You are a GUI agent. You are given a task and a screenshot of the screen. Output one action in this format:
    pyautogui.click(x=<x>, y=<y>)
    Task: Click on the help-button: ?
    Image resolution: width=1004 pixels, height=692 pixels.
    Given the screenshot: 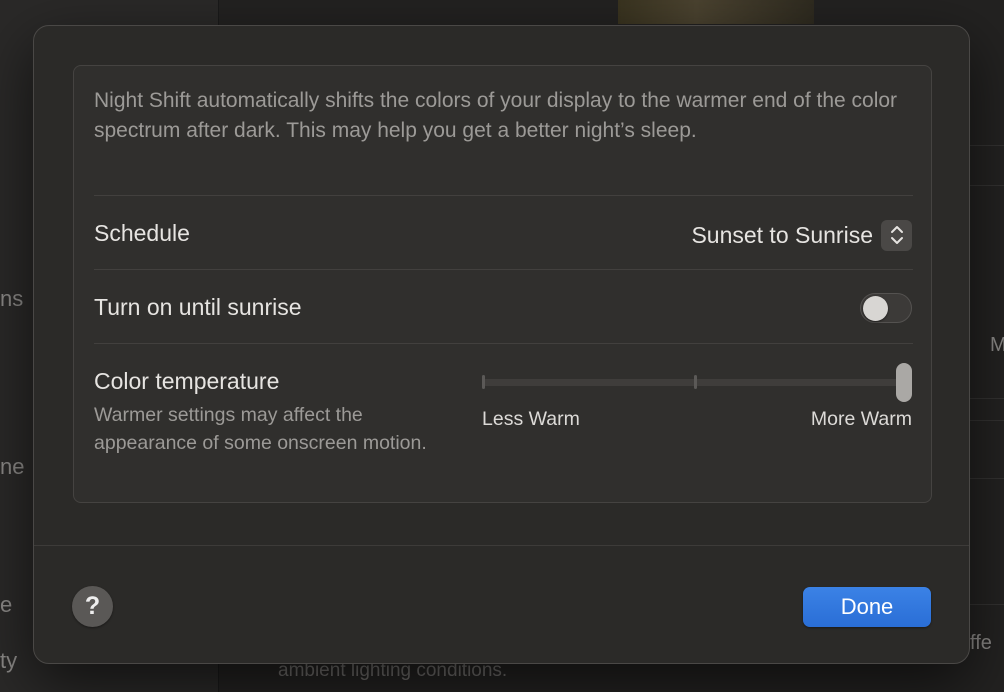 What is the action you would take?
    pyautogui.click(x=92, y=606)
    